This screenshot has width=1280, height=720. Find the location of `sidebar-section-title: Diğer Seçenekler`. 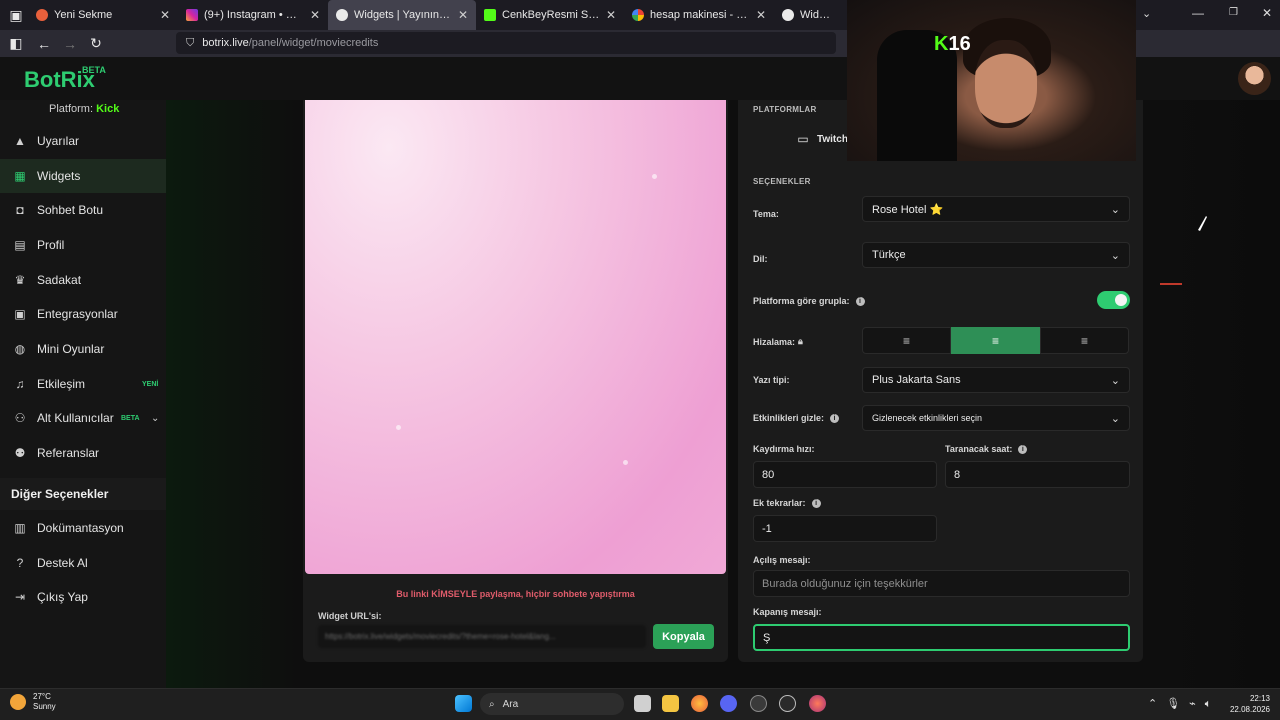

sidebar-section-title: Diğer Seçenekler is located at coordinates (83, 494).